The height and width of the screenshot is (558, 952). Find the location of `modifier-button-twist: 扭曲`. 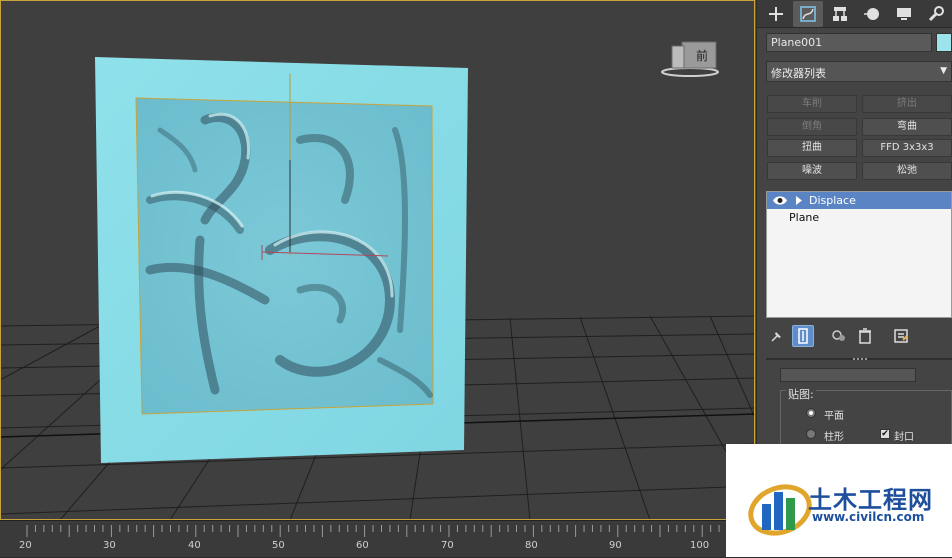

modifier-button-twist: 扭曲 is located at coordinates (812, 148).